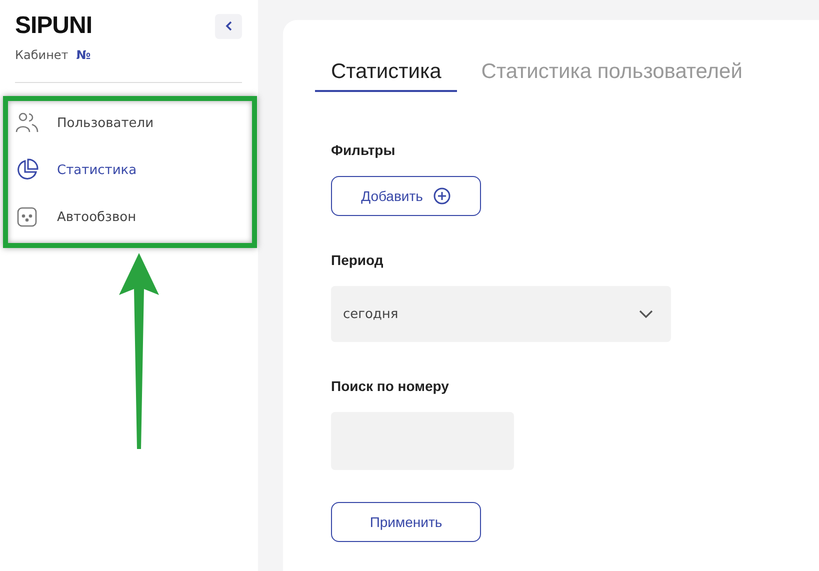 The image size is (819, 571). What do you see at coordinates (53, 26) in the screenshot?
I see `logo: SIPUNI` at bounding box center [53, 26].